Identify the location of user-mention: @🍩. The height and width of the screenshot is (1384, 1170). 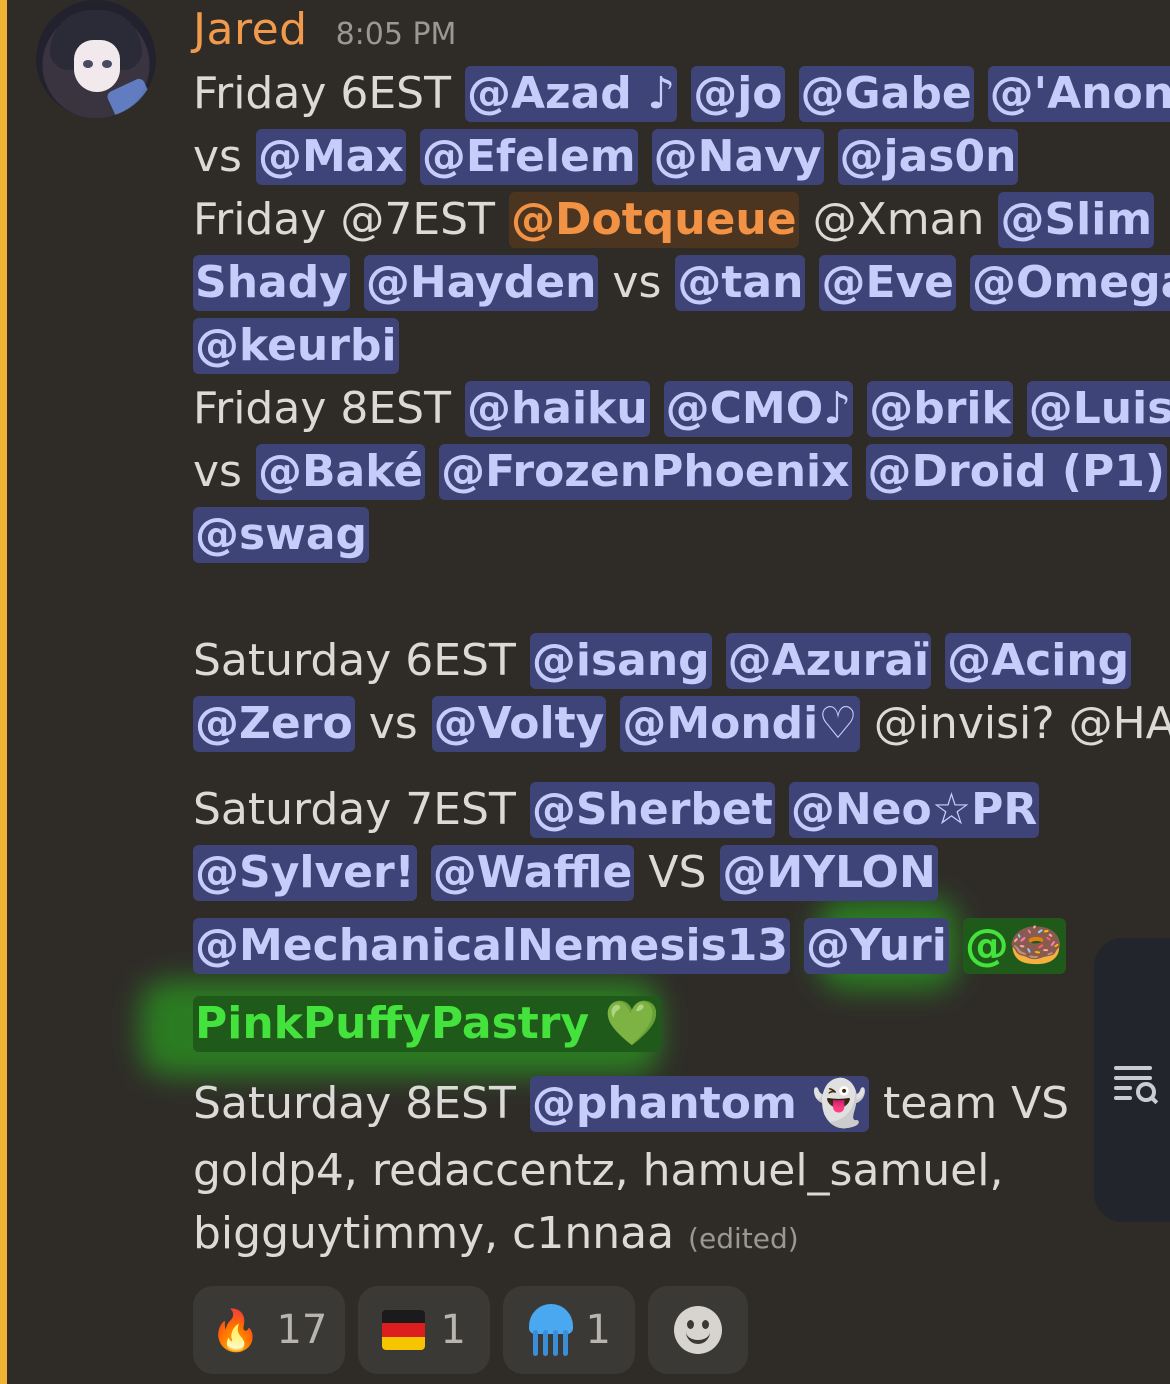
(1014, 946).